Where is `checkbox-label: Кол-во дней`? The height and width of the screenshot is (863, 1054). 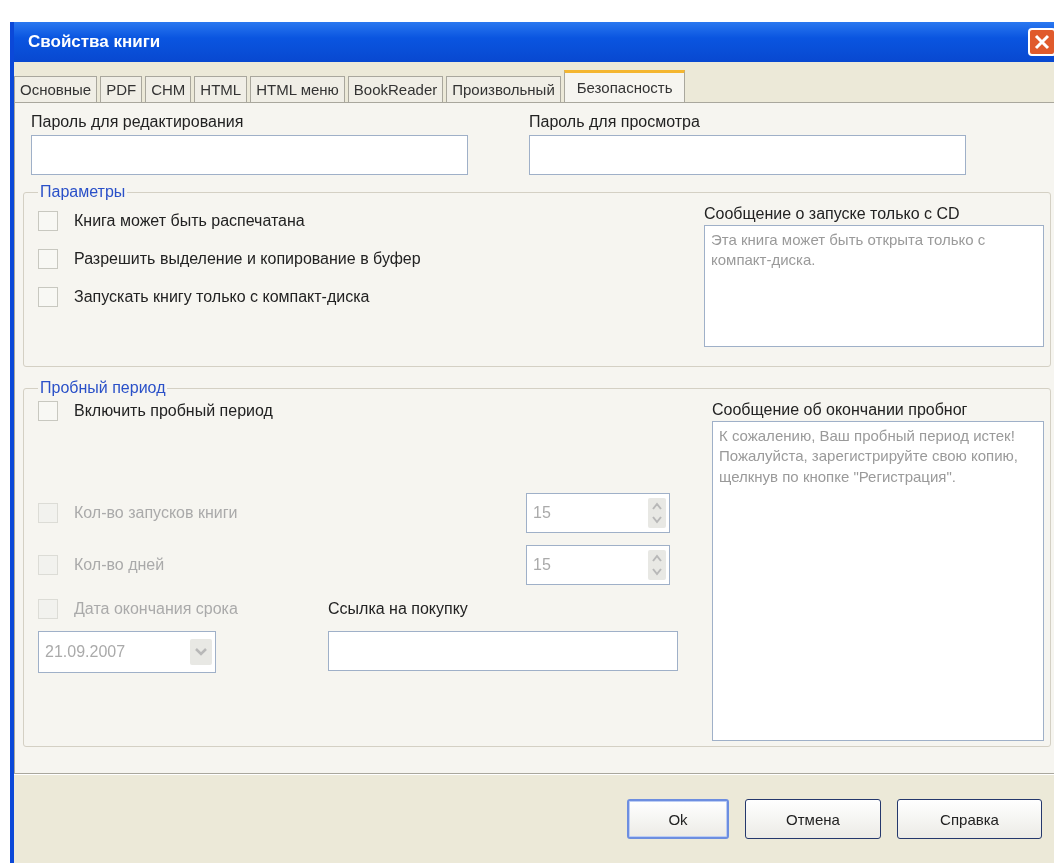 checkbox-label: Кол-во дней is located at coordinates (119, 565).